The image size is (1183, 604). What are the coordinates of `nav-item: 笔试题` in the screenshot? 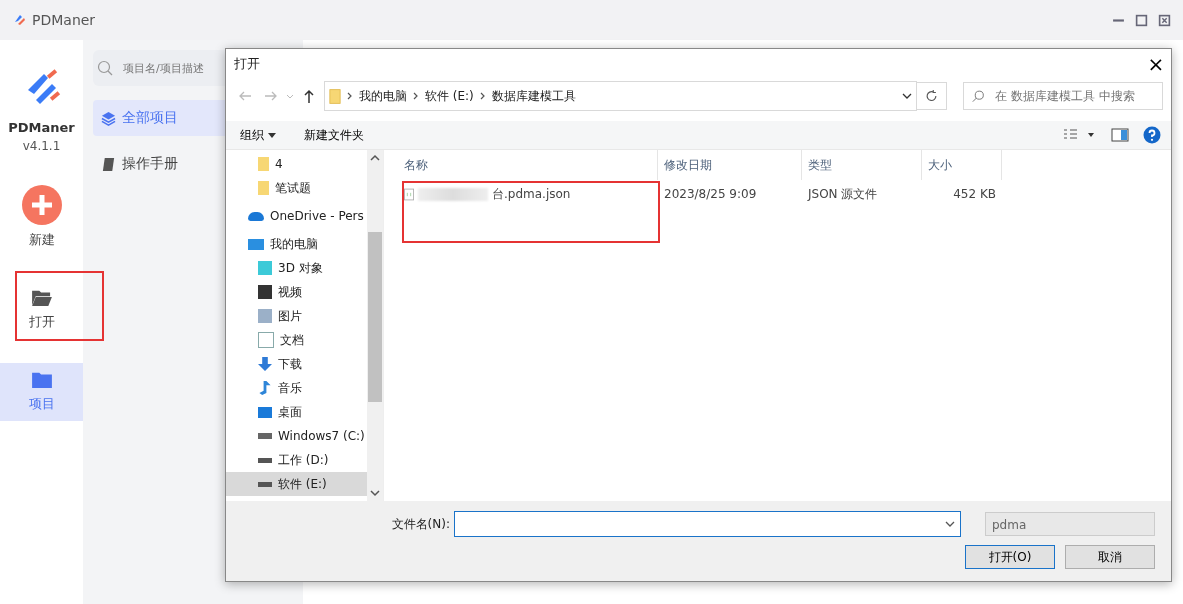 It's located at (296, 188).